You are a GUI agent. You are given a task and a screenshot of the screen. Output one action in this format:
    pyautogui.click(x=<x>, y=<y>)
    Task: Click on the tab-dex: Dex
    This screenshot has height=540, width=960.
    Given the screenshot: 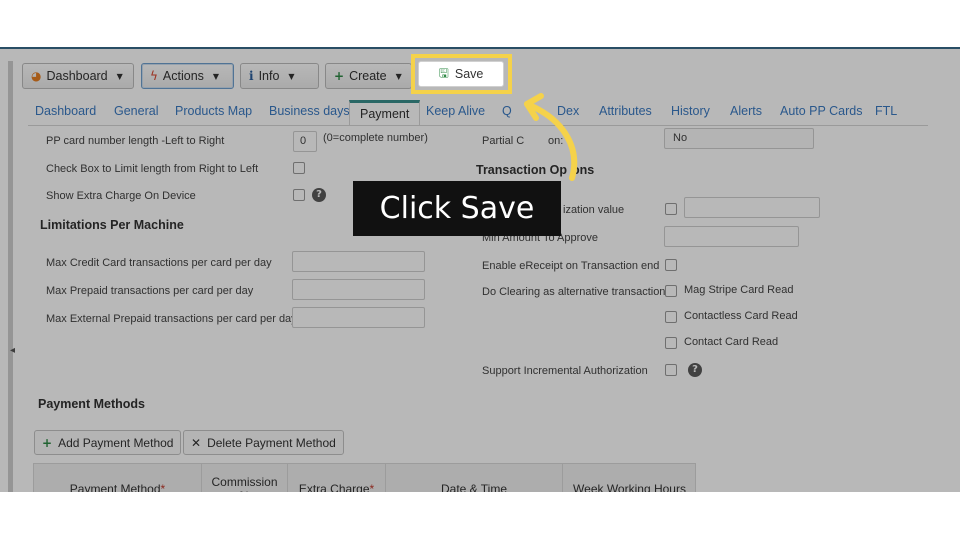 What is the action you would take?
    pyautogui.click(x=568, y=111)
    